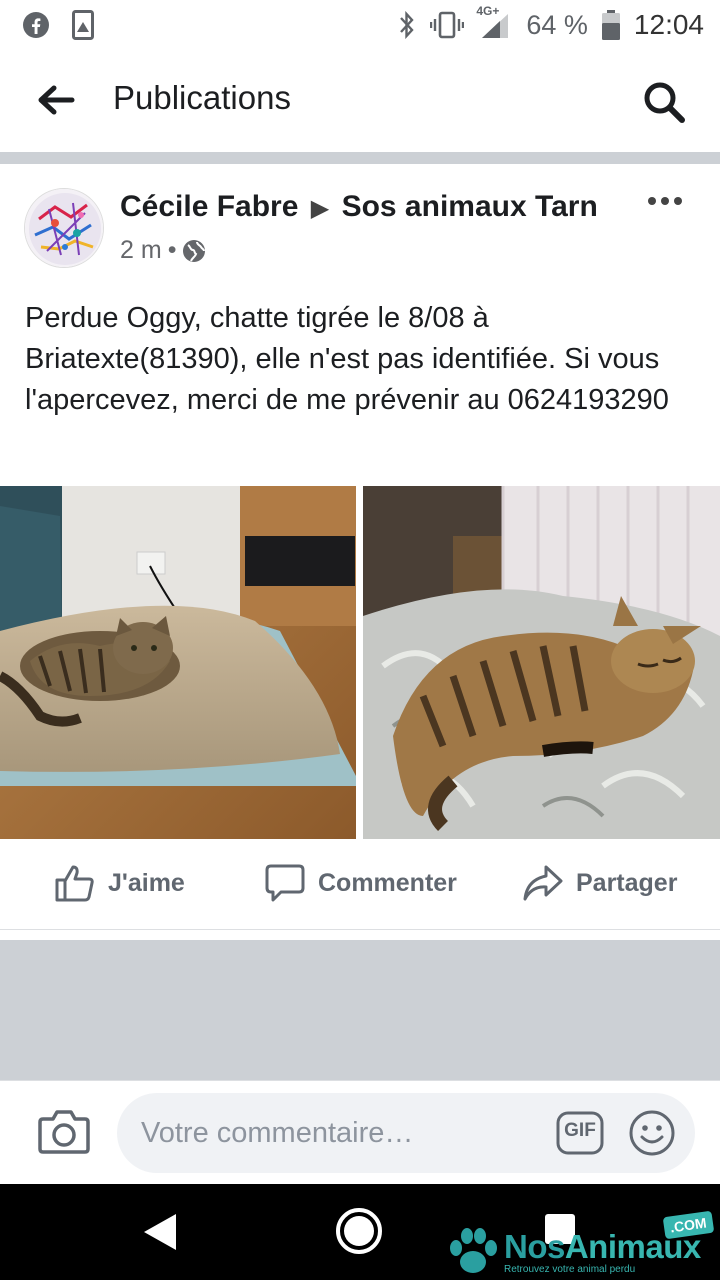 This screenshot has height=1280, width=720. I want to click on post-time: 2 m, so click(141, 250).